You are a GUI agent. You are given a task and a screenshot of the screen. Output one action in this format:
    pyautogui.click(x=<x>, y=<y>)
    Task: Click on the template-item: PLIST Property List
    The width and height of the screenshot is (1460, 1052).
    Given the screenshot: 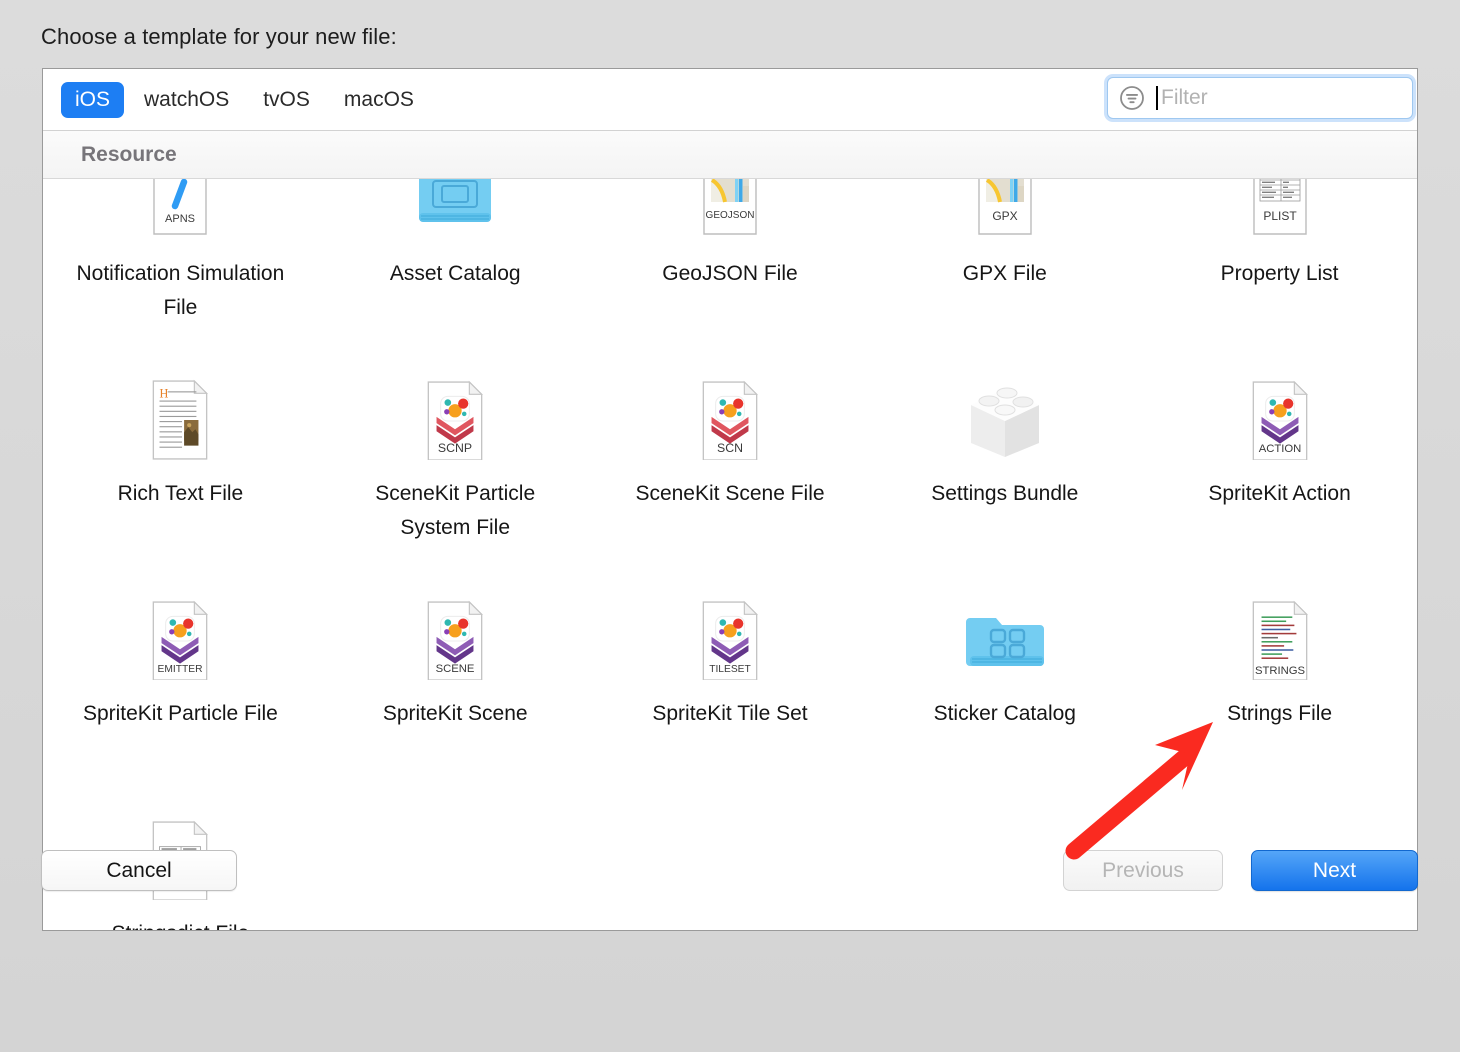 What is the action you would take?
    pyautogui.click(x=1279, y=270)
    